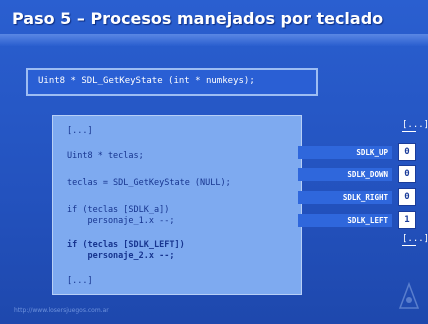 This screenshot has width=428, height=324. I want to click on code-line-if-a: if (teclas [SDLK_a]), so click(118, 210).